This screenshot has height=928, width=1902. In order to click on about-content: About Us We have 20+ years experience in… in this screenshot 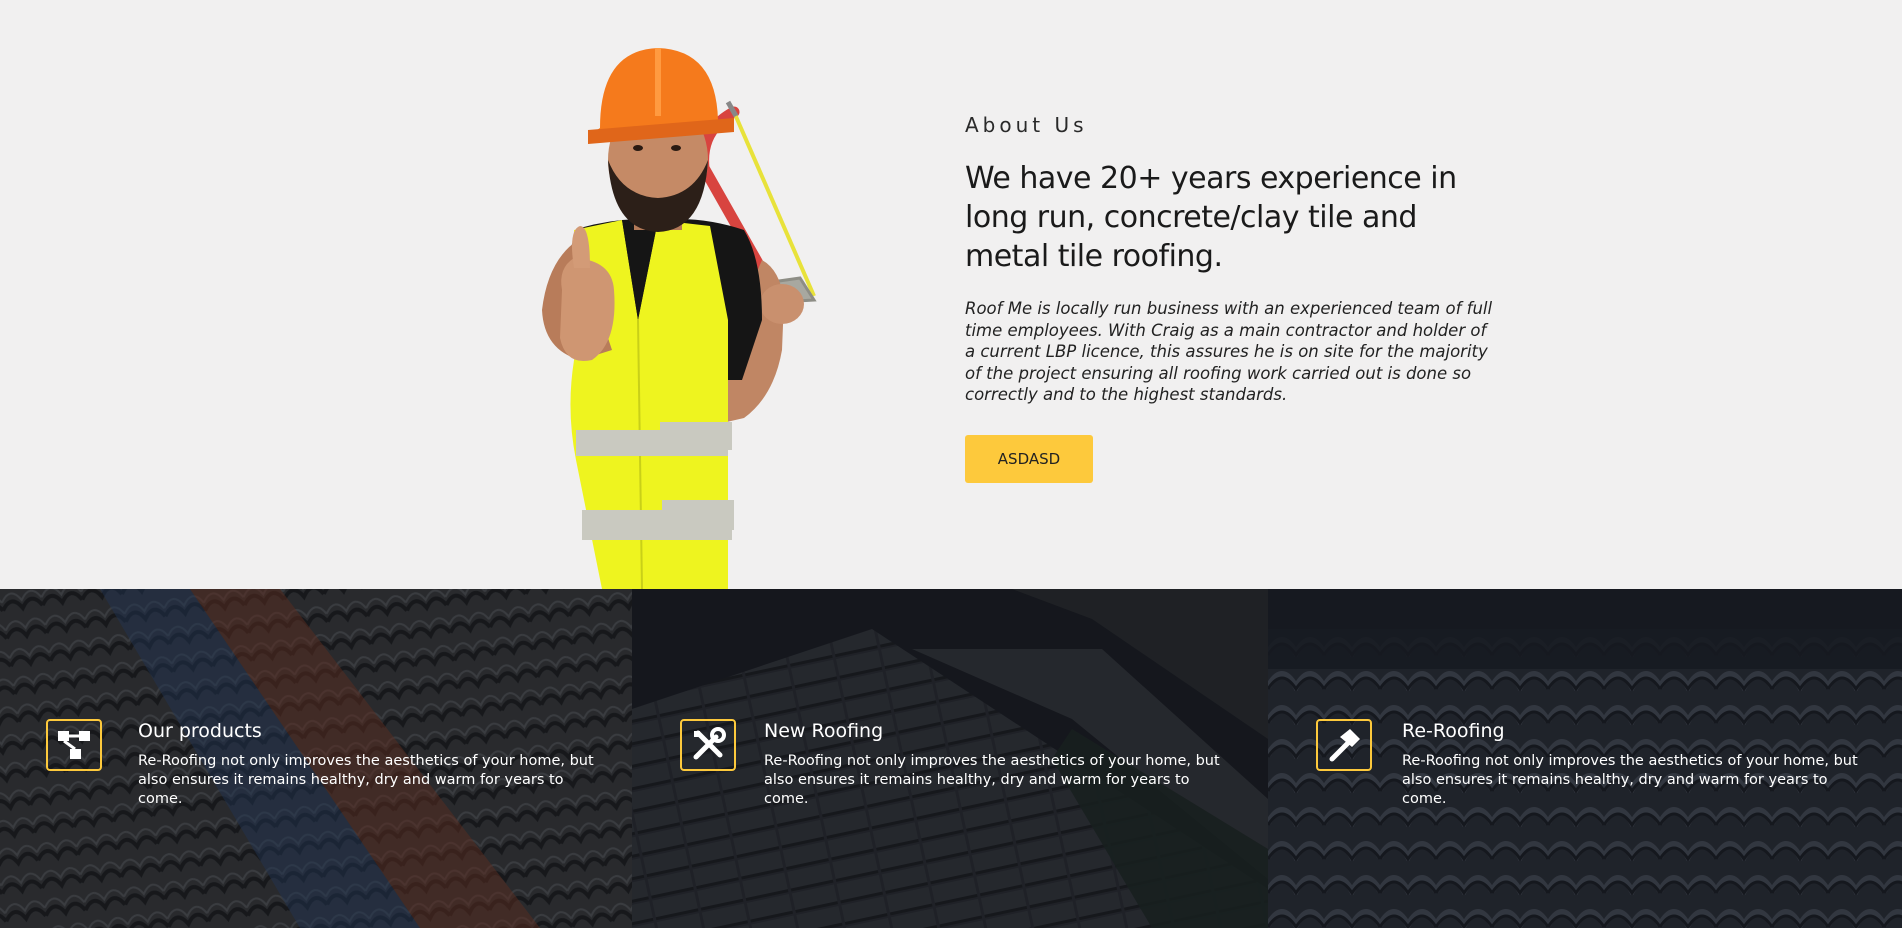, I will do `click(1235, 298)`.